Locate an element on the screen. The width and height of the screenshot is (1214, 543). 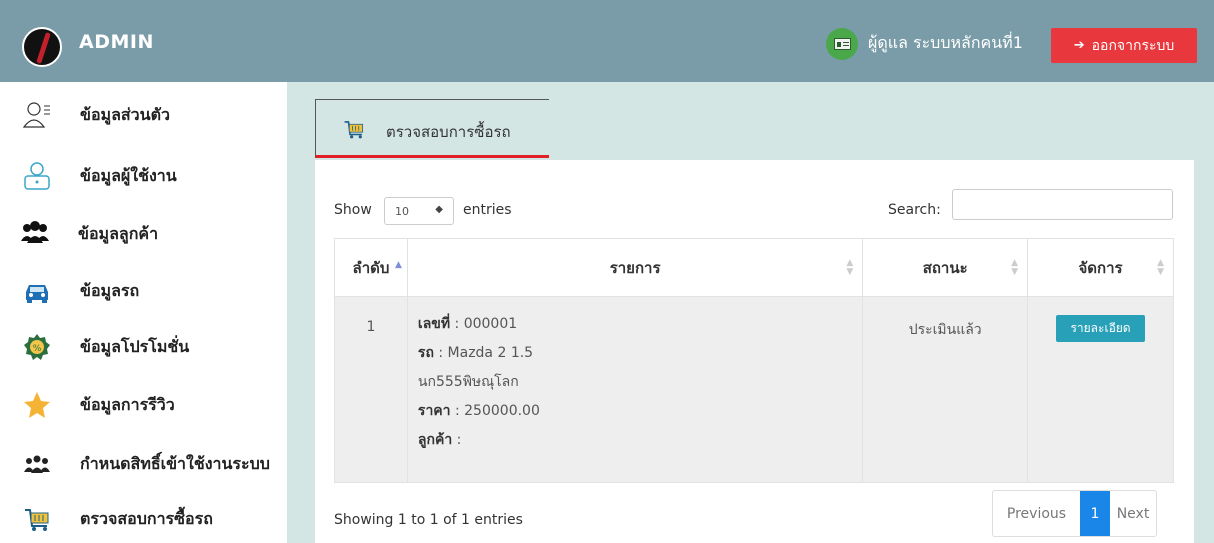
sidebar-item-label: ตรวจสอบการซื้อรถ is located at coordinates (146, 518).